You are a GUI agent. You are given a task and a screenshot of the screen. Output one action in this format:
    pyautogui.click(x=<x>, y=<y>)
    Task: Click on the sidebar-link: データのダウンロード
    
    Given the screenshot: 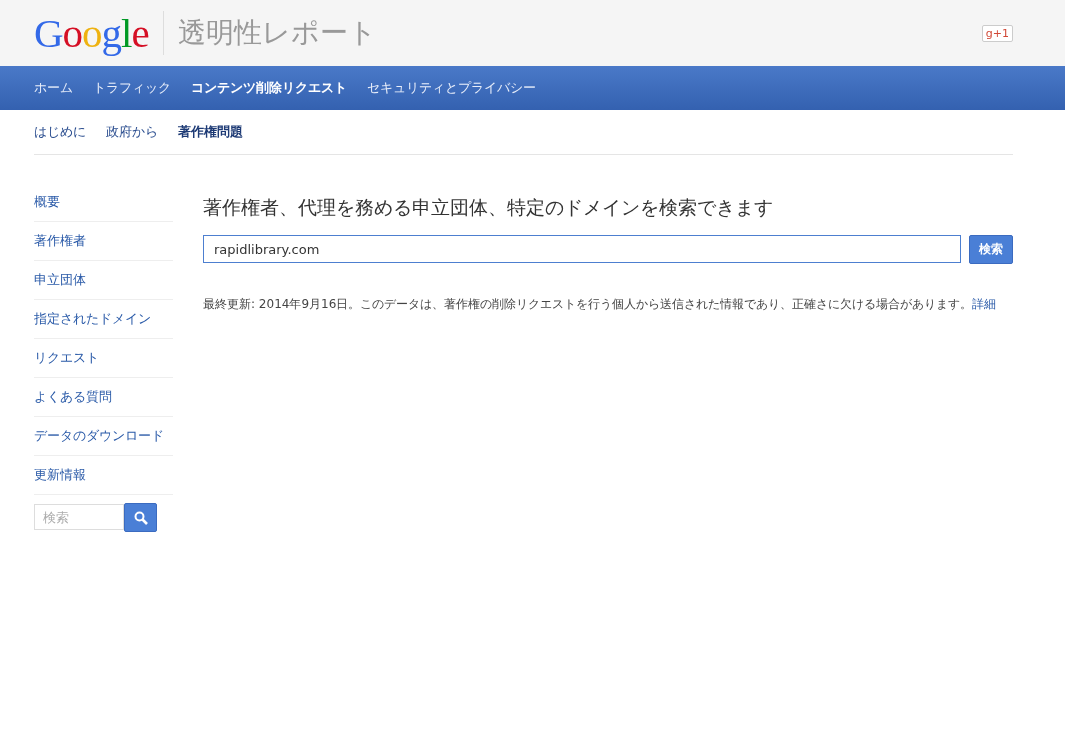 What is the action you would take?
    pyautogui.click(x=103, y=436)
    